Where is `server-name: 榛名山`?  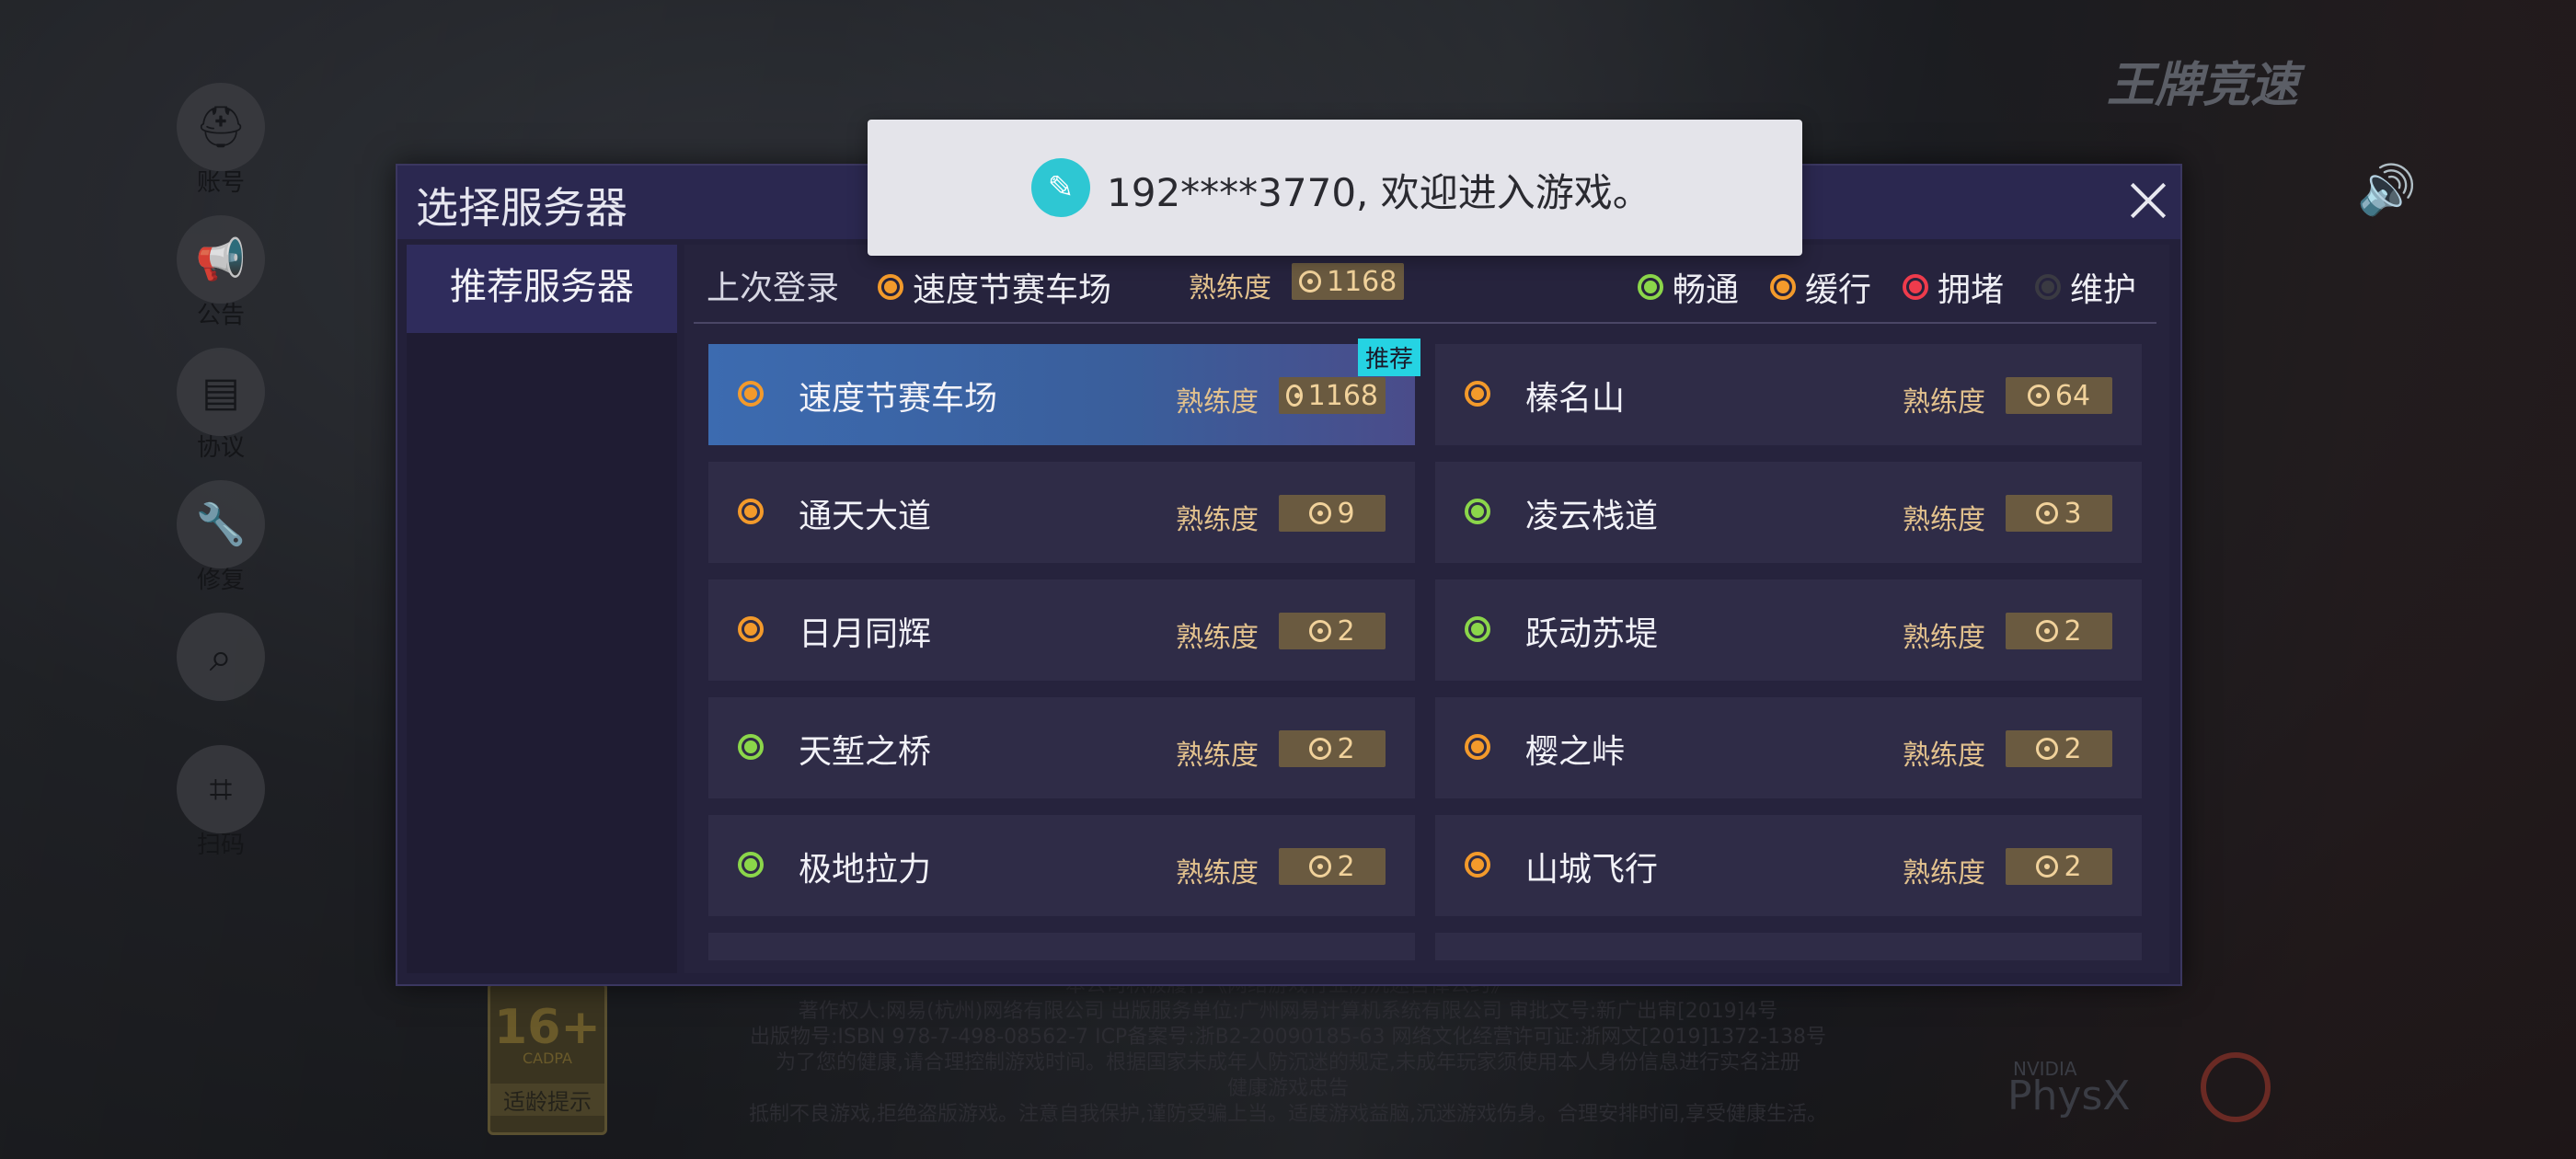 server-name: 榛名山 is located at coordinates (1575, 399).